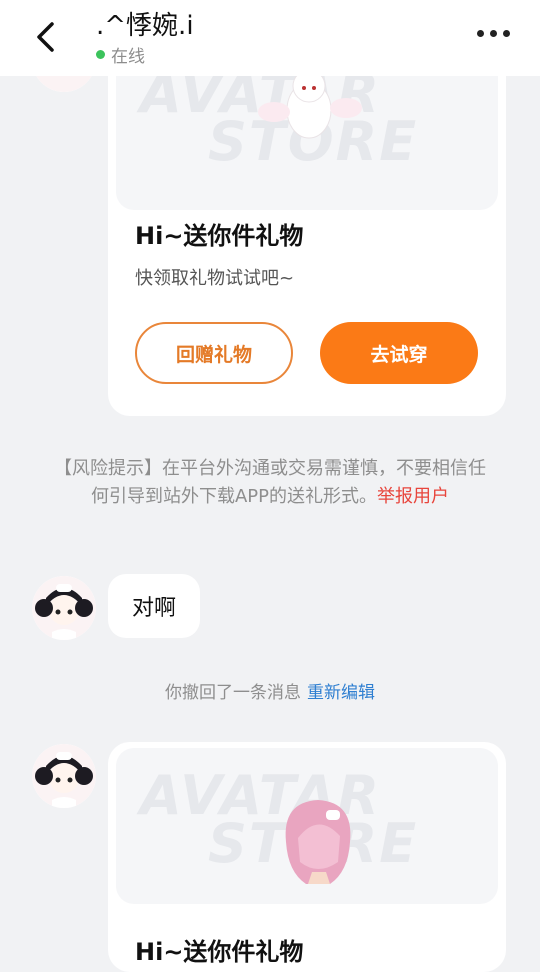 This screenshot has height=972, width=540. What do you see at coordinates (413, 496) in the screenshot?
I see `report-user-link: 举报用户` at bounding box center [413, 496].